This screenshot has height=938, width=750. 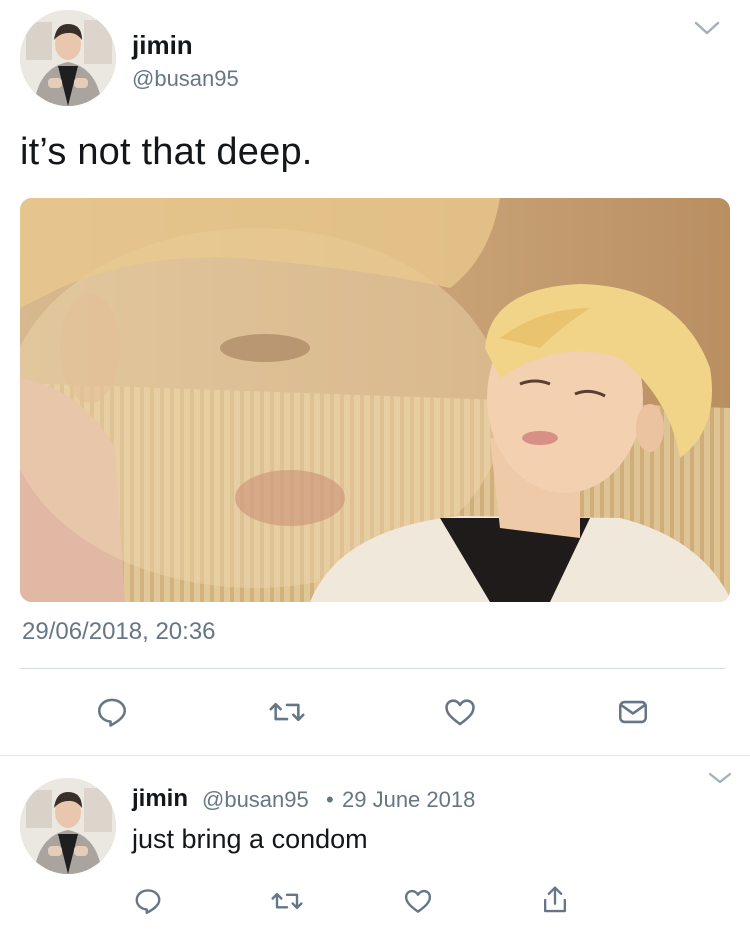 What do you see at coordinates (633, 712) in the screenshot?
I see `direct-message-icon` at bounding box center [633, 712].